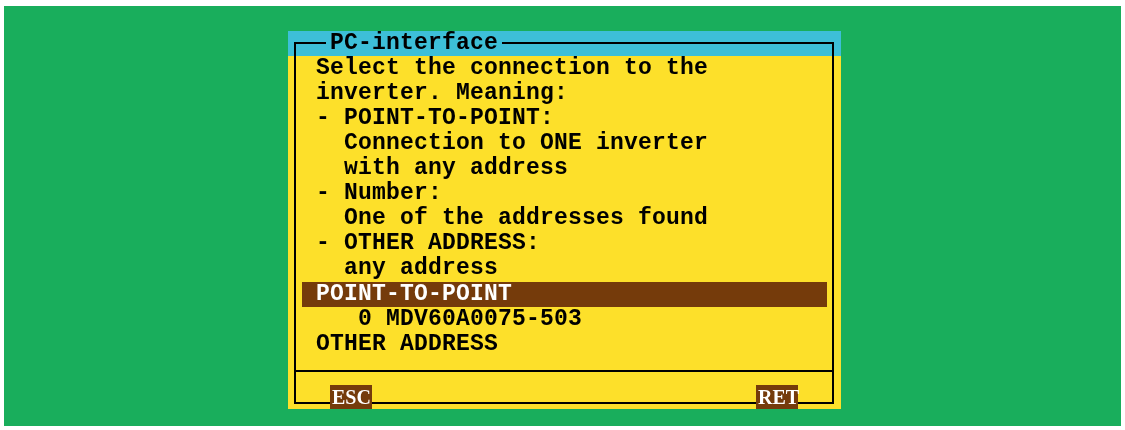 The width and height of the screenshot is (1125, 430). I want to click on help-text: inverter. Meaning:, so click(442, 93).